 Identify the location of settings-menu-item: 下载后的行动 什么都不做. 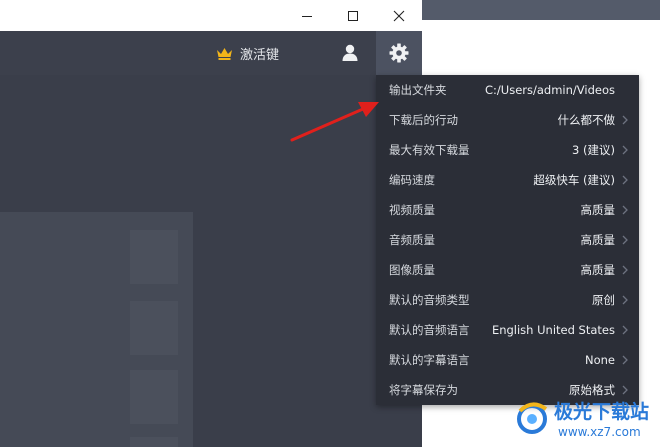
(507, 120).